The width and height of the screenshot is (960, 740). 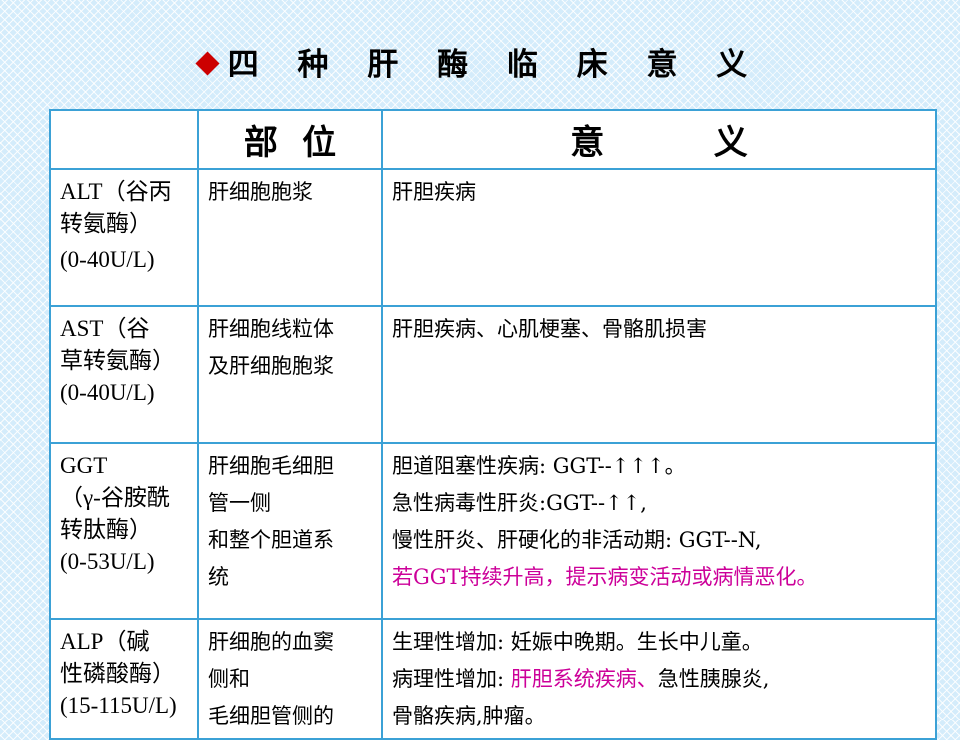 What do you see at coordinates (434, 192) in the screenshot?
I see `meaning-line: 肝胆疾病` at bounding box center [434, 192].